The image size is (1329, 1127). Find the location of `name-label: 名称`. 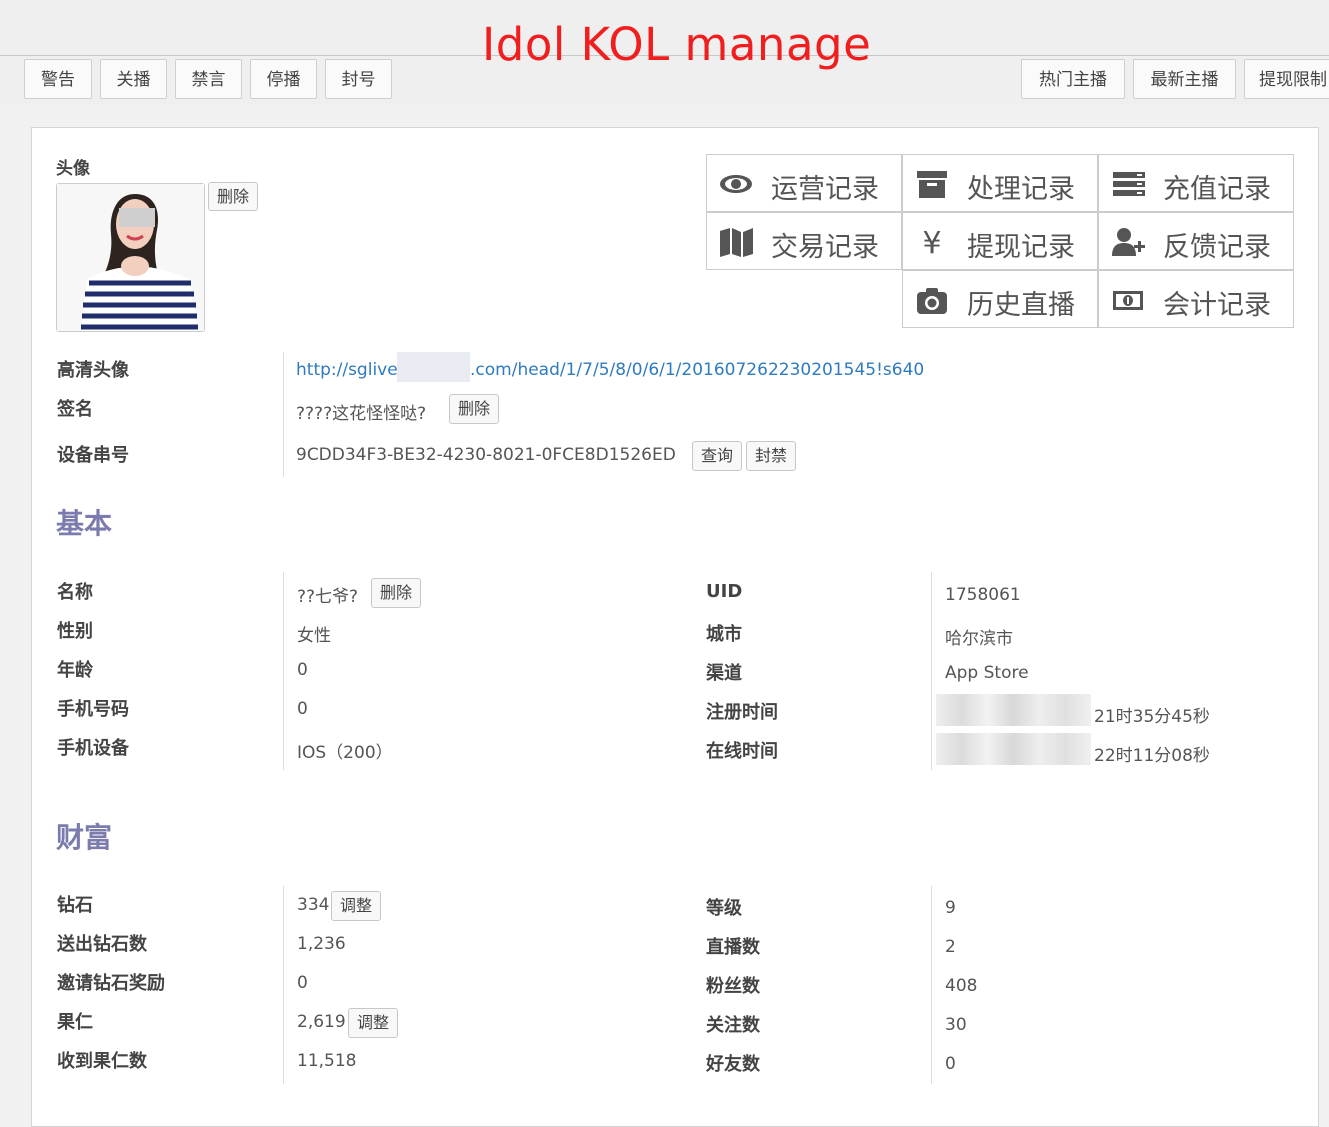

name-label: 名称 is located at coordinates (75, 592).